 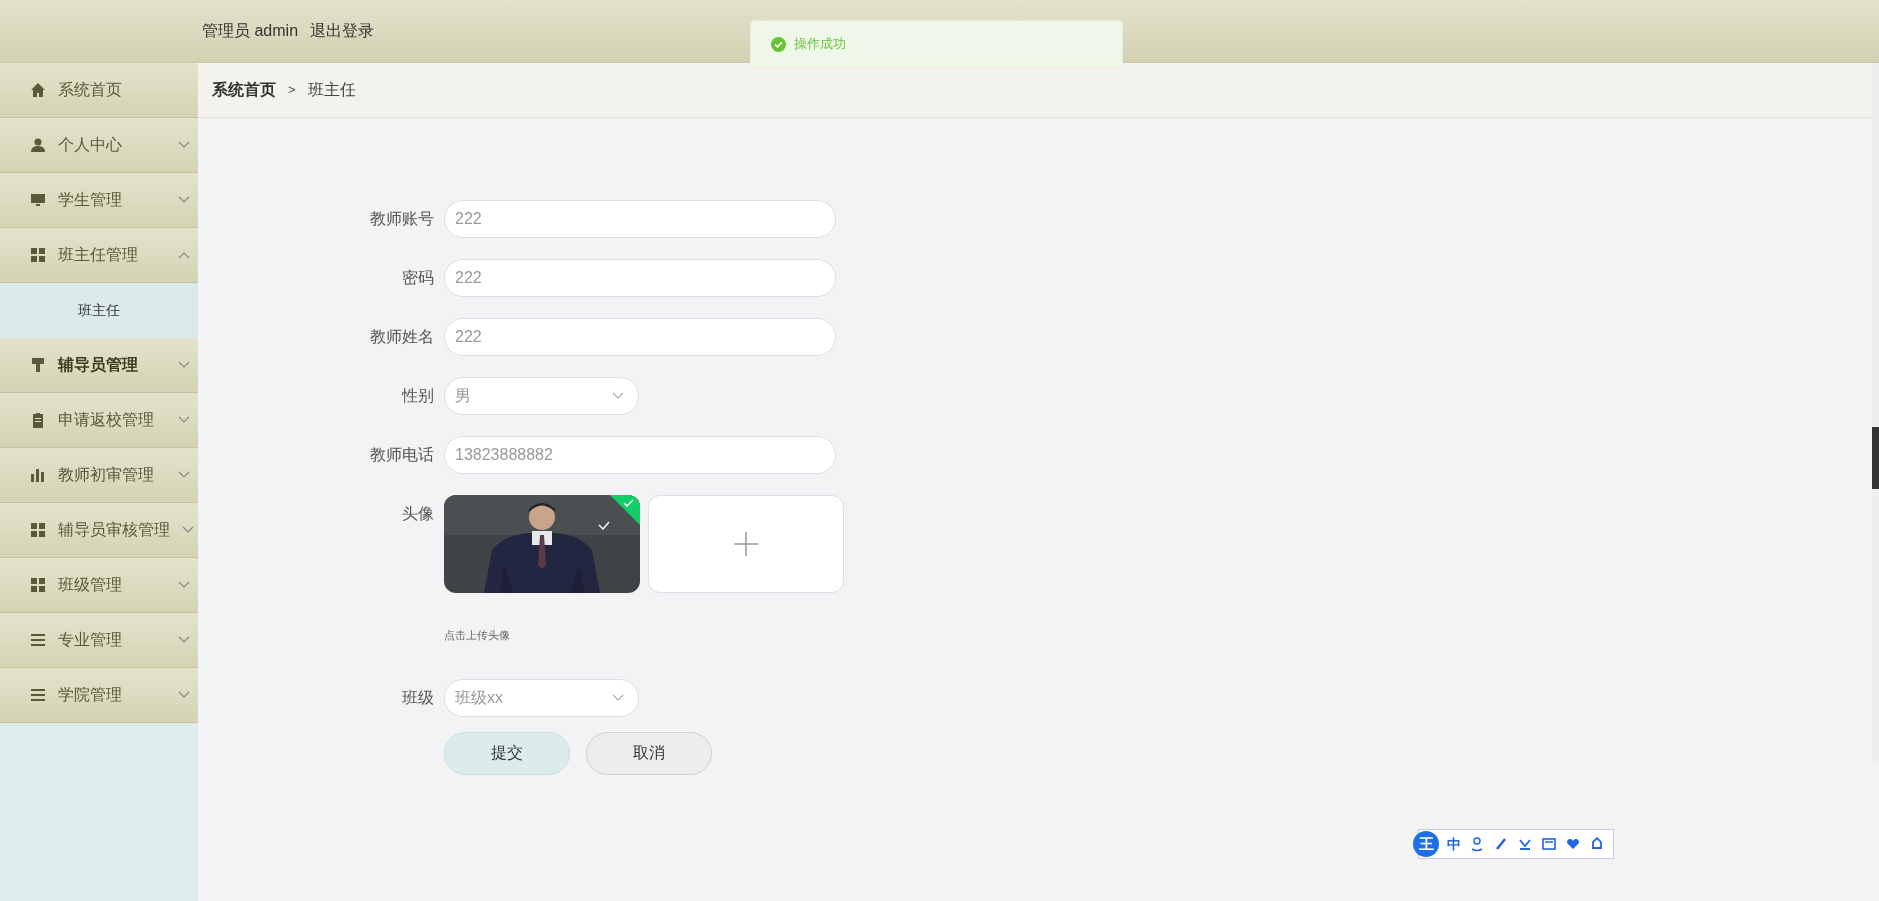 I want to click on select-field: 男, so click(x=541, y=396).